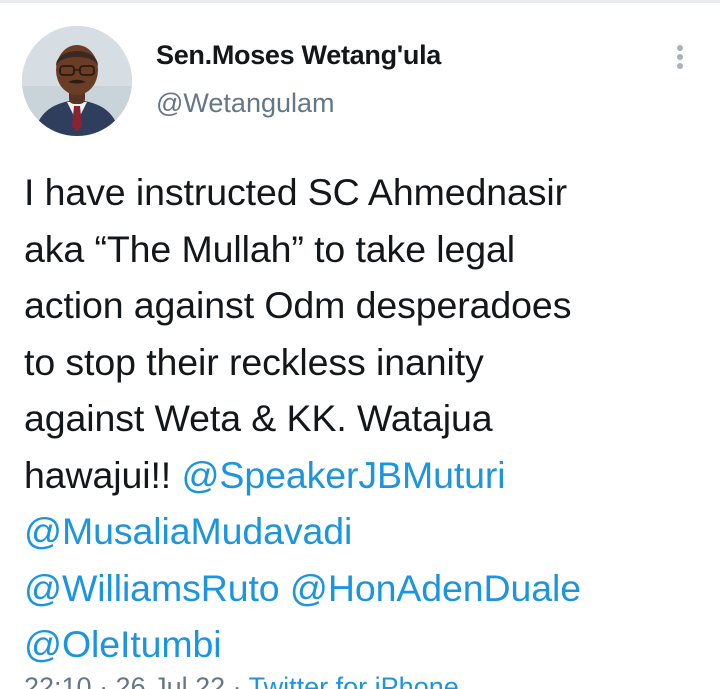 The width and height of the screenshot is (720, 689). I want to click on tweet-meta: 22:10 · 26 Jul 22 · Twitter for iPhone, so click(241, 680).